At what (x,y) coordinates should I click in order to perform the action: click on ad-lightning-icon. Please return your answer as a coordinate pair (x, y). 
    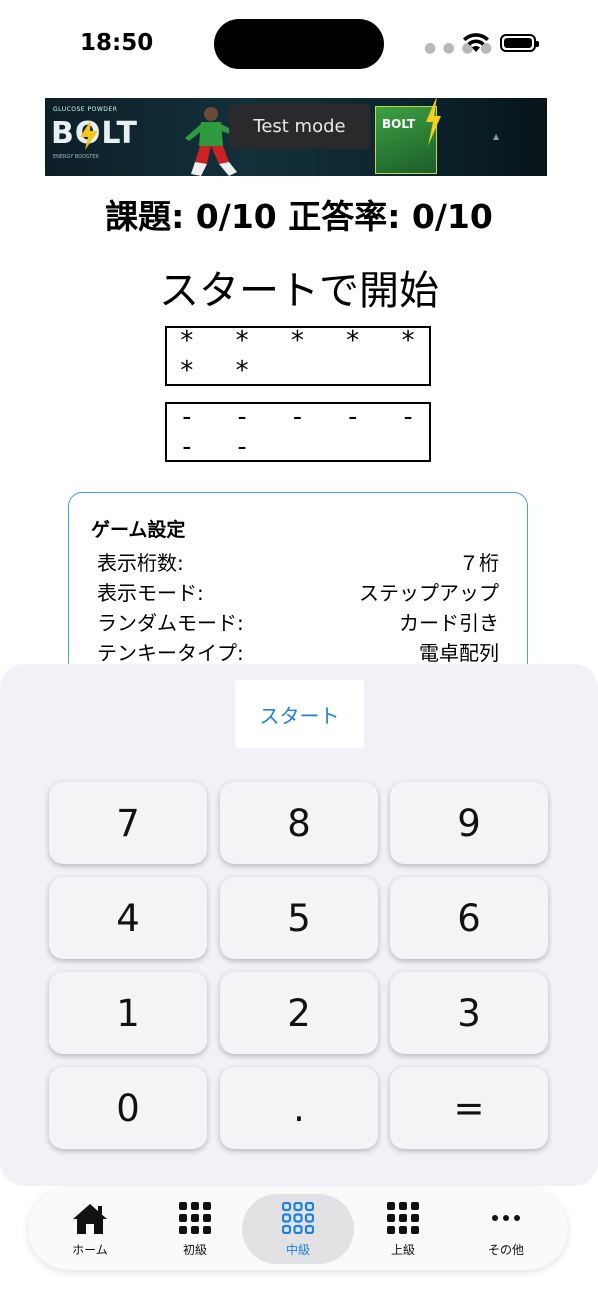
    Looking at the image, I should click on (433, 122).